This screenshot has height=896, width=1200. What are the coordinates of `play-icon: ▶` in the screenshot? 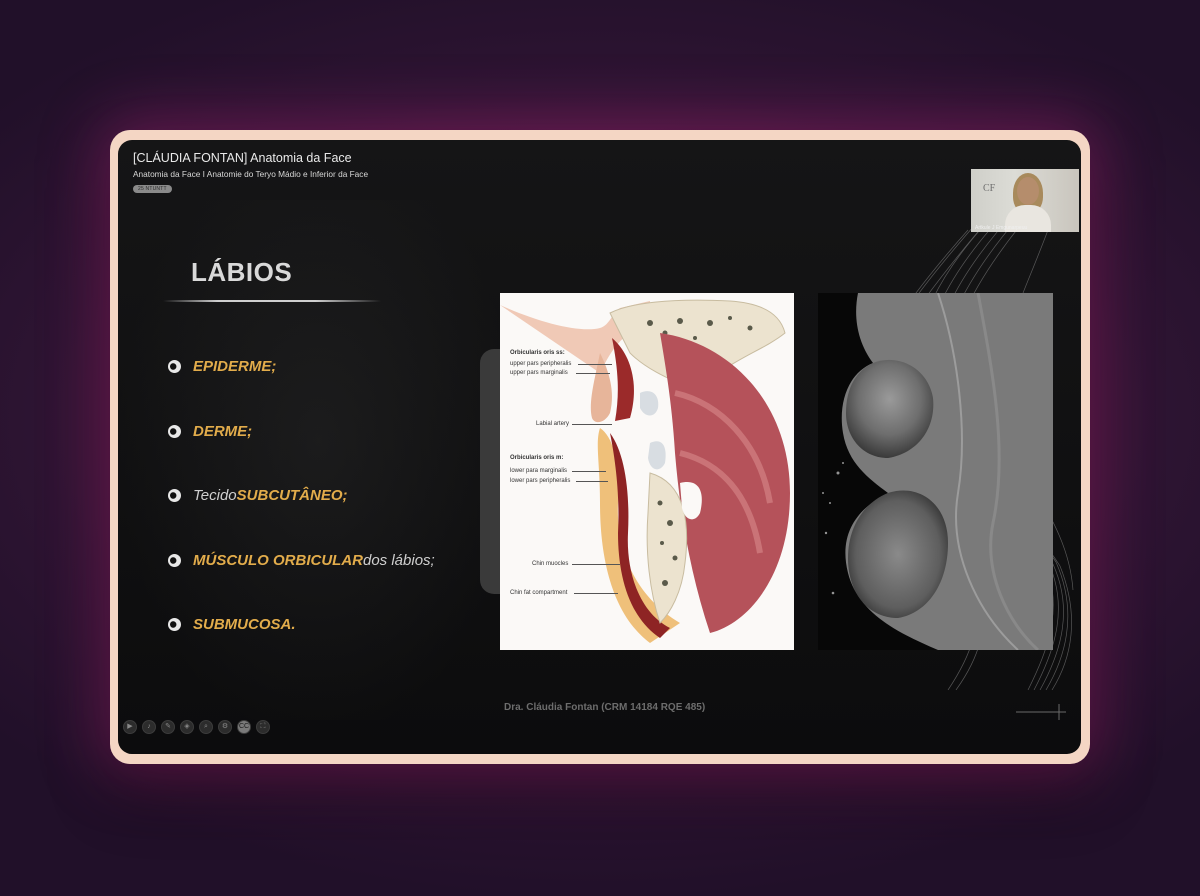 It's located at (130, 727).